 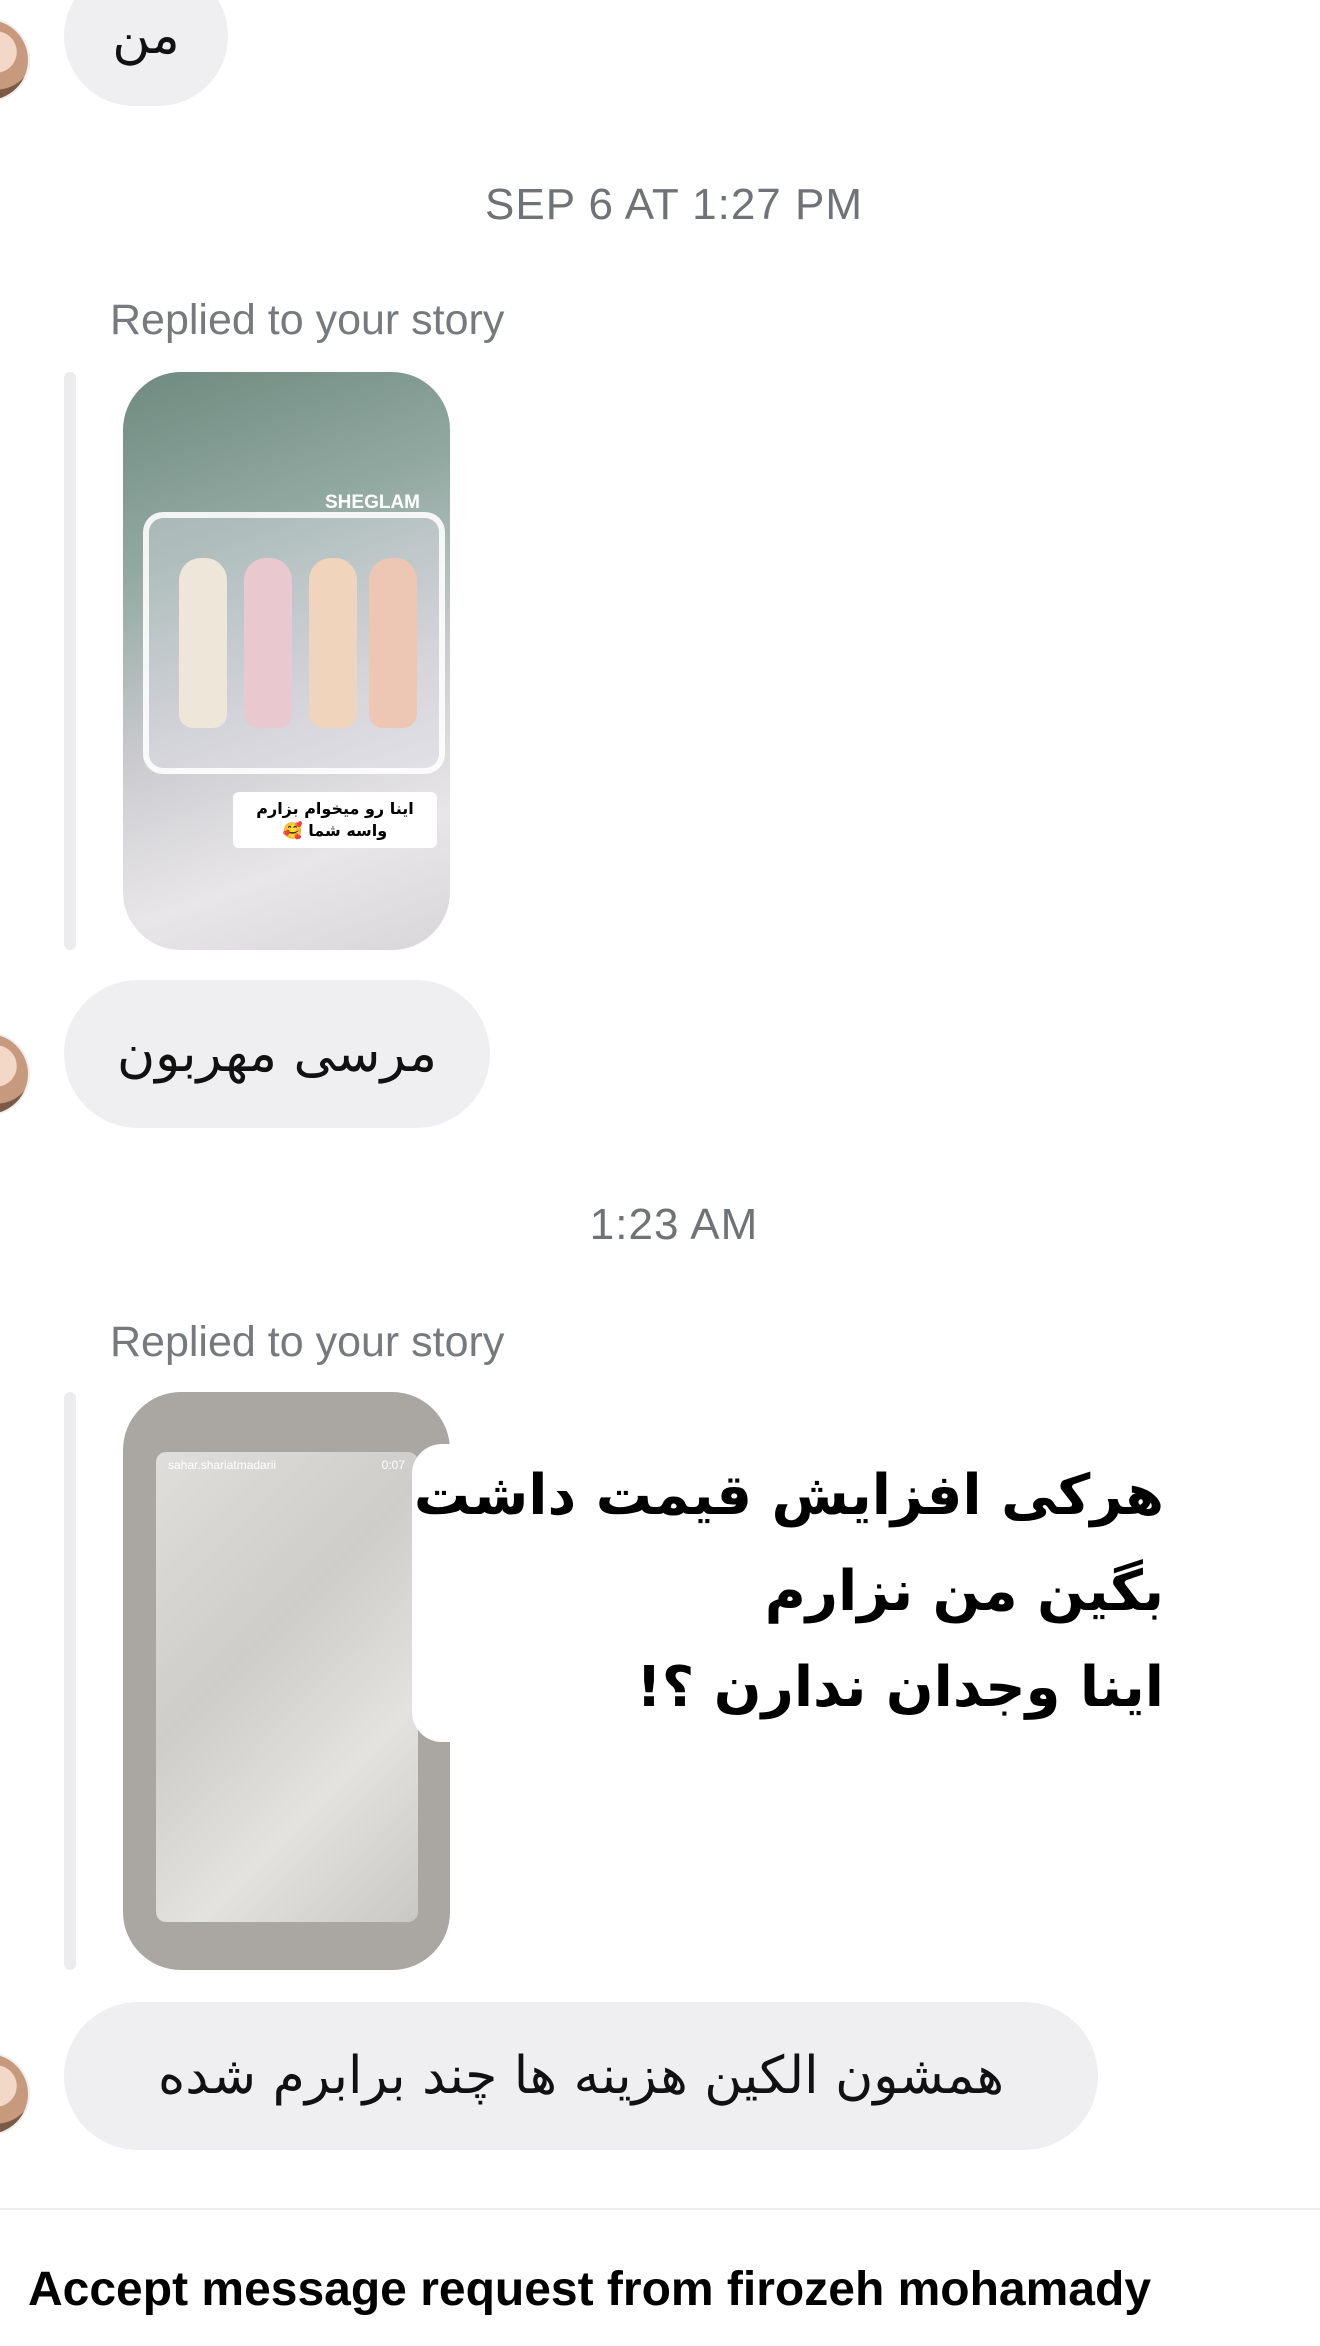 What do you see at coordinates (964, 1591) in the screenshot?
I see `story-overlay-line: بگین من نزارم` at bounding box center [964, 1591].